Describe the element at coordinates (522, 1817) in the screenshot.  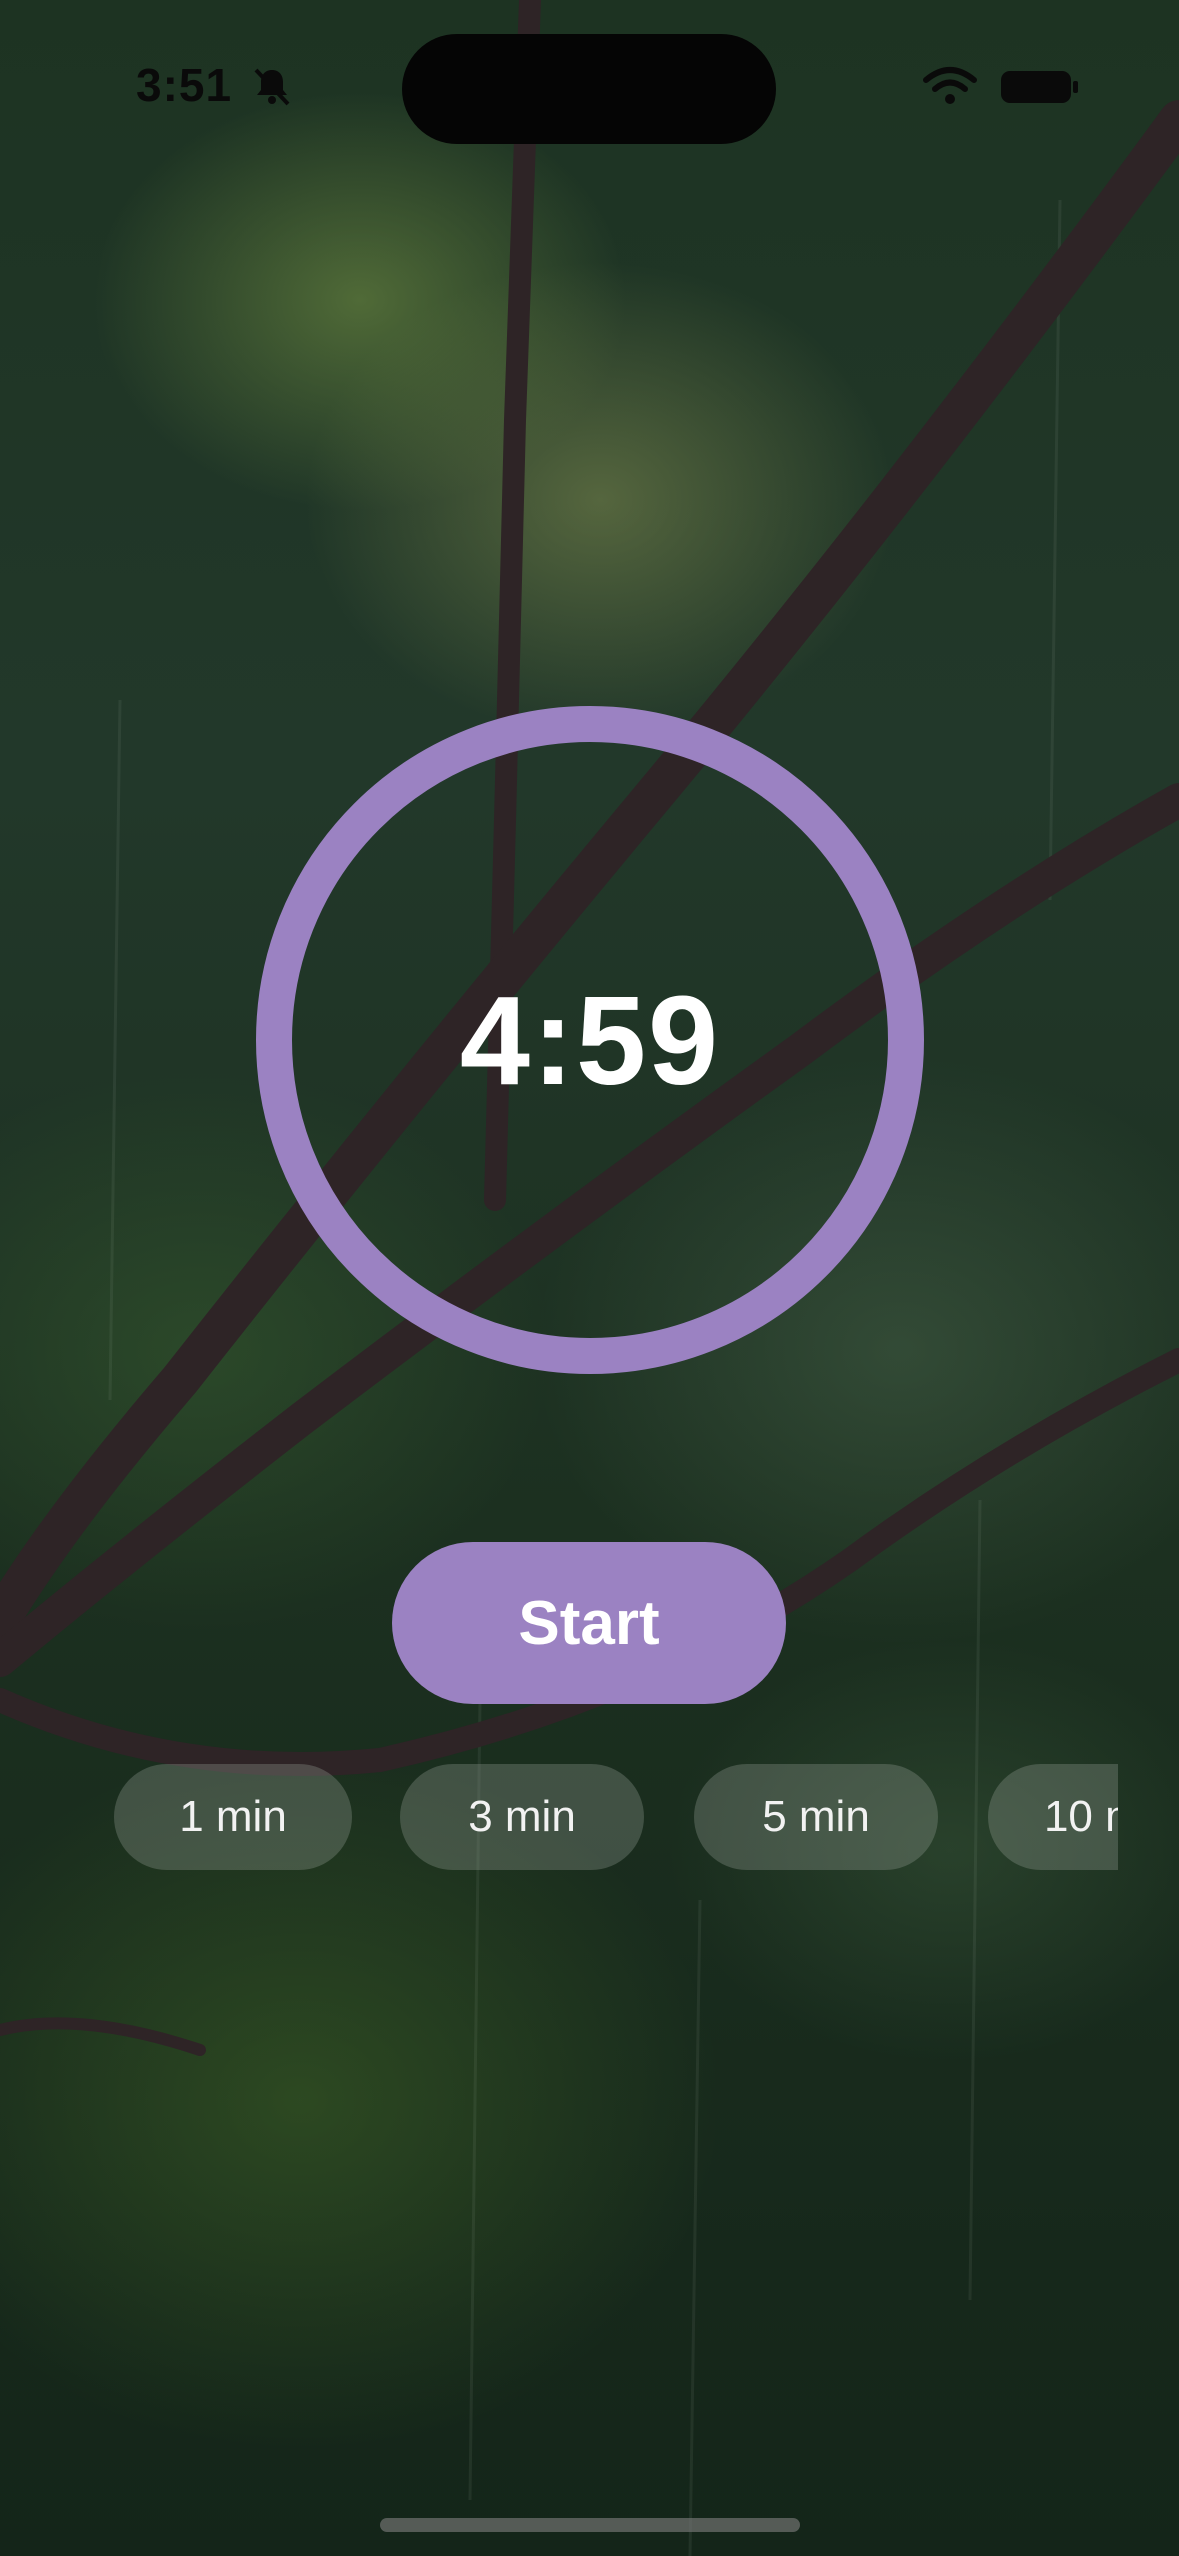
I see `preset-3-min: 3 min` at that location.